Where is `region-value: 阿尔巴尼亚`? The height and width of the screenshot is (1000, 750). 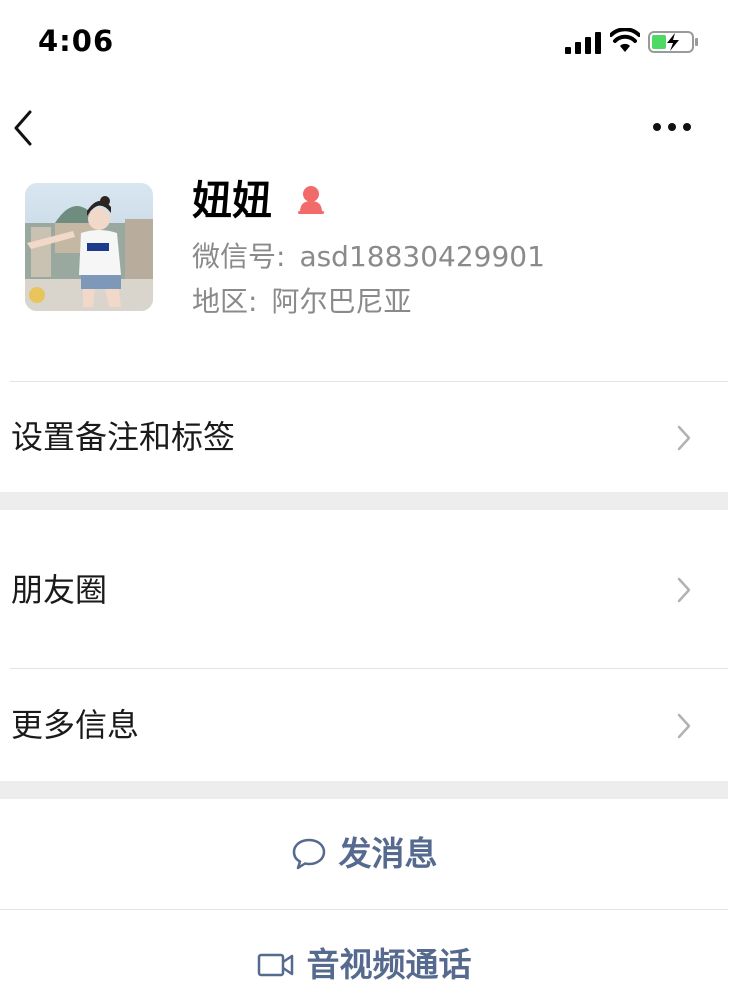
region-value: 阿尔巴尼亚 is located at coordinates (341, 301).